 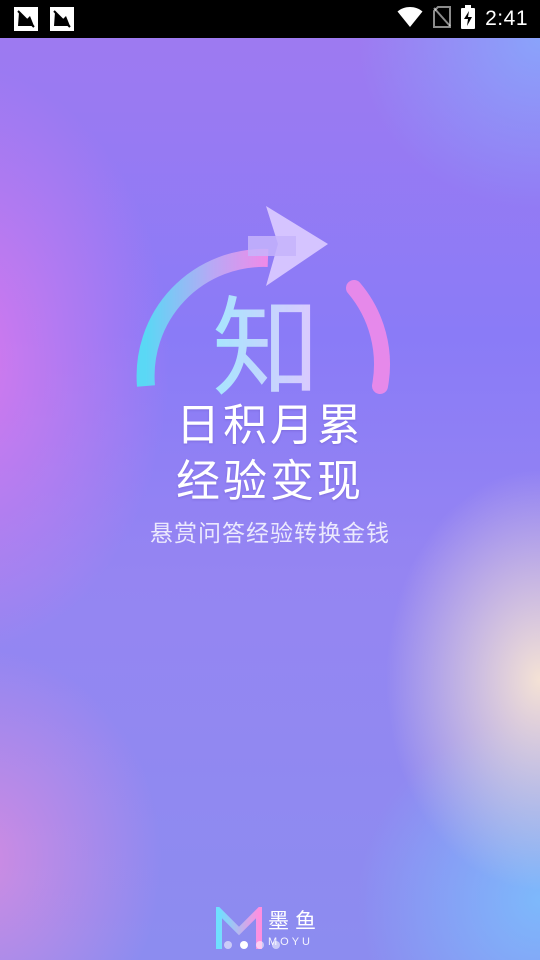 What do you see at coordinates (270, 425) in the screenshot?
I see `headline-line-1: 日积月累` at bounding box center [270, 425].